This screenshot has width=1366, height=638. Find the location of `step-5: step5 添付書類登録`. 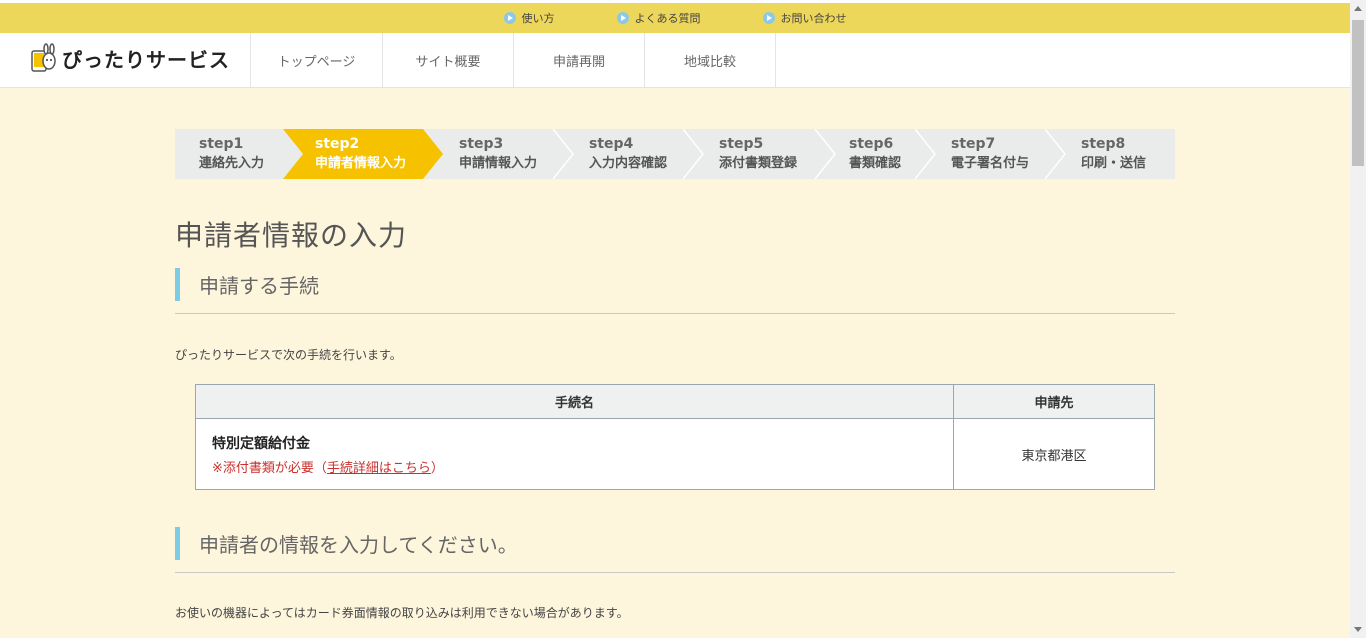

step-5: step5 添付書類登録 is located at coordinates (758, 154).